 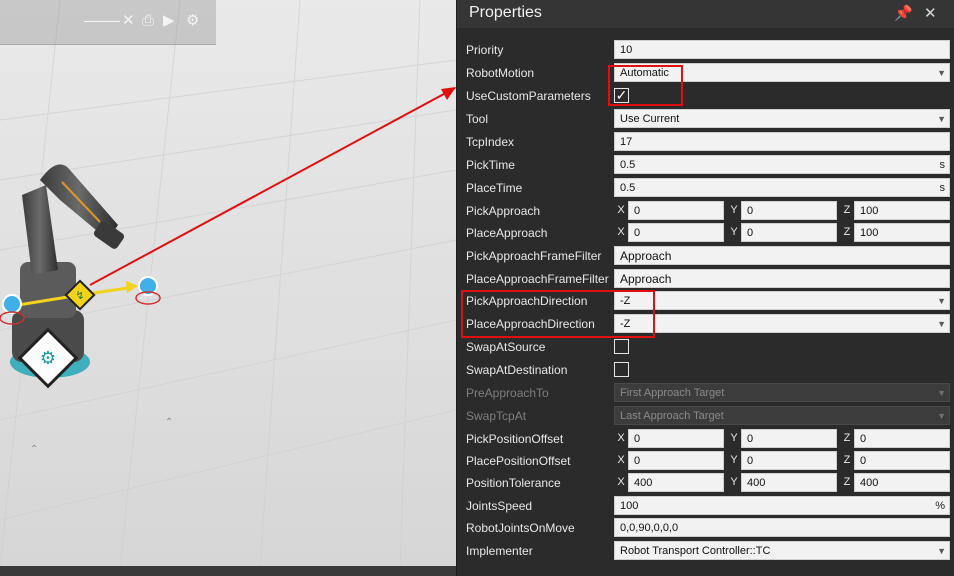 What do you see at coordinates (789, 460) in the screenshot?
I see `place-position-offset-y-input: 0` at bounding box center [789, 460].